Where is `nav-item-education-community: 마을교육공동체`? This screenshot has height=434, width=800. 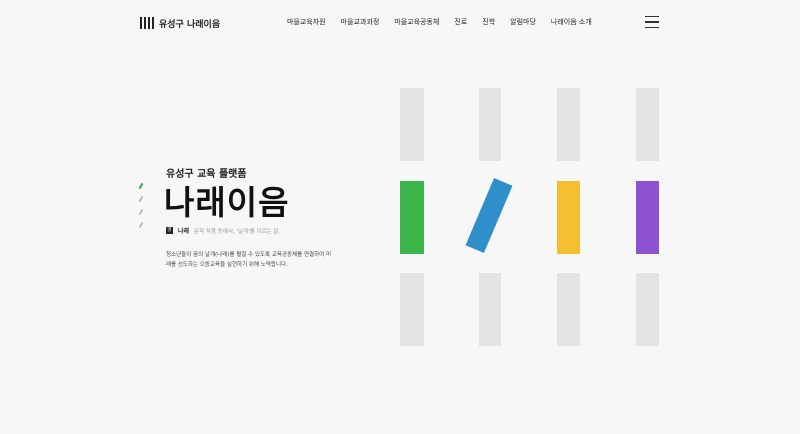 nav-item-education-community: 마을교육공동체 is located at coordinates (416, 22).